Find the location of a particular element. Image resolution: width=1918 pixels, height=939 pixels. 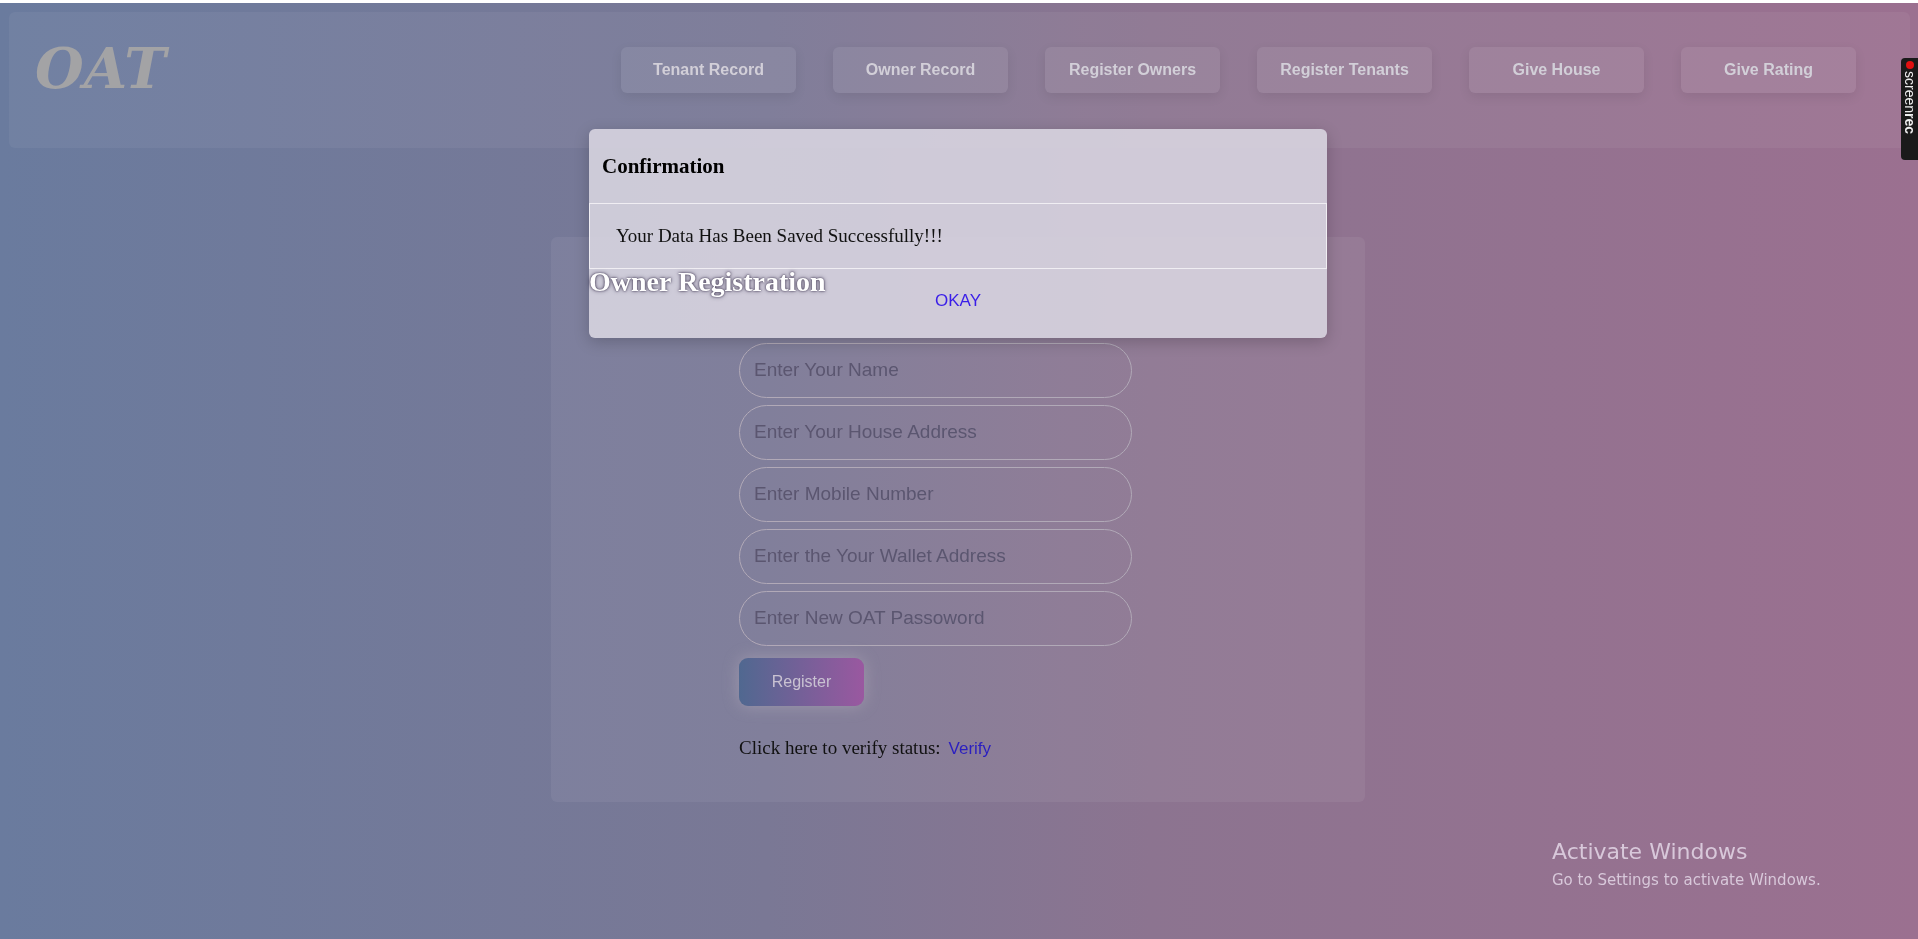

nav-button: Register Owners is located at coordinates (1132, 70).